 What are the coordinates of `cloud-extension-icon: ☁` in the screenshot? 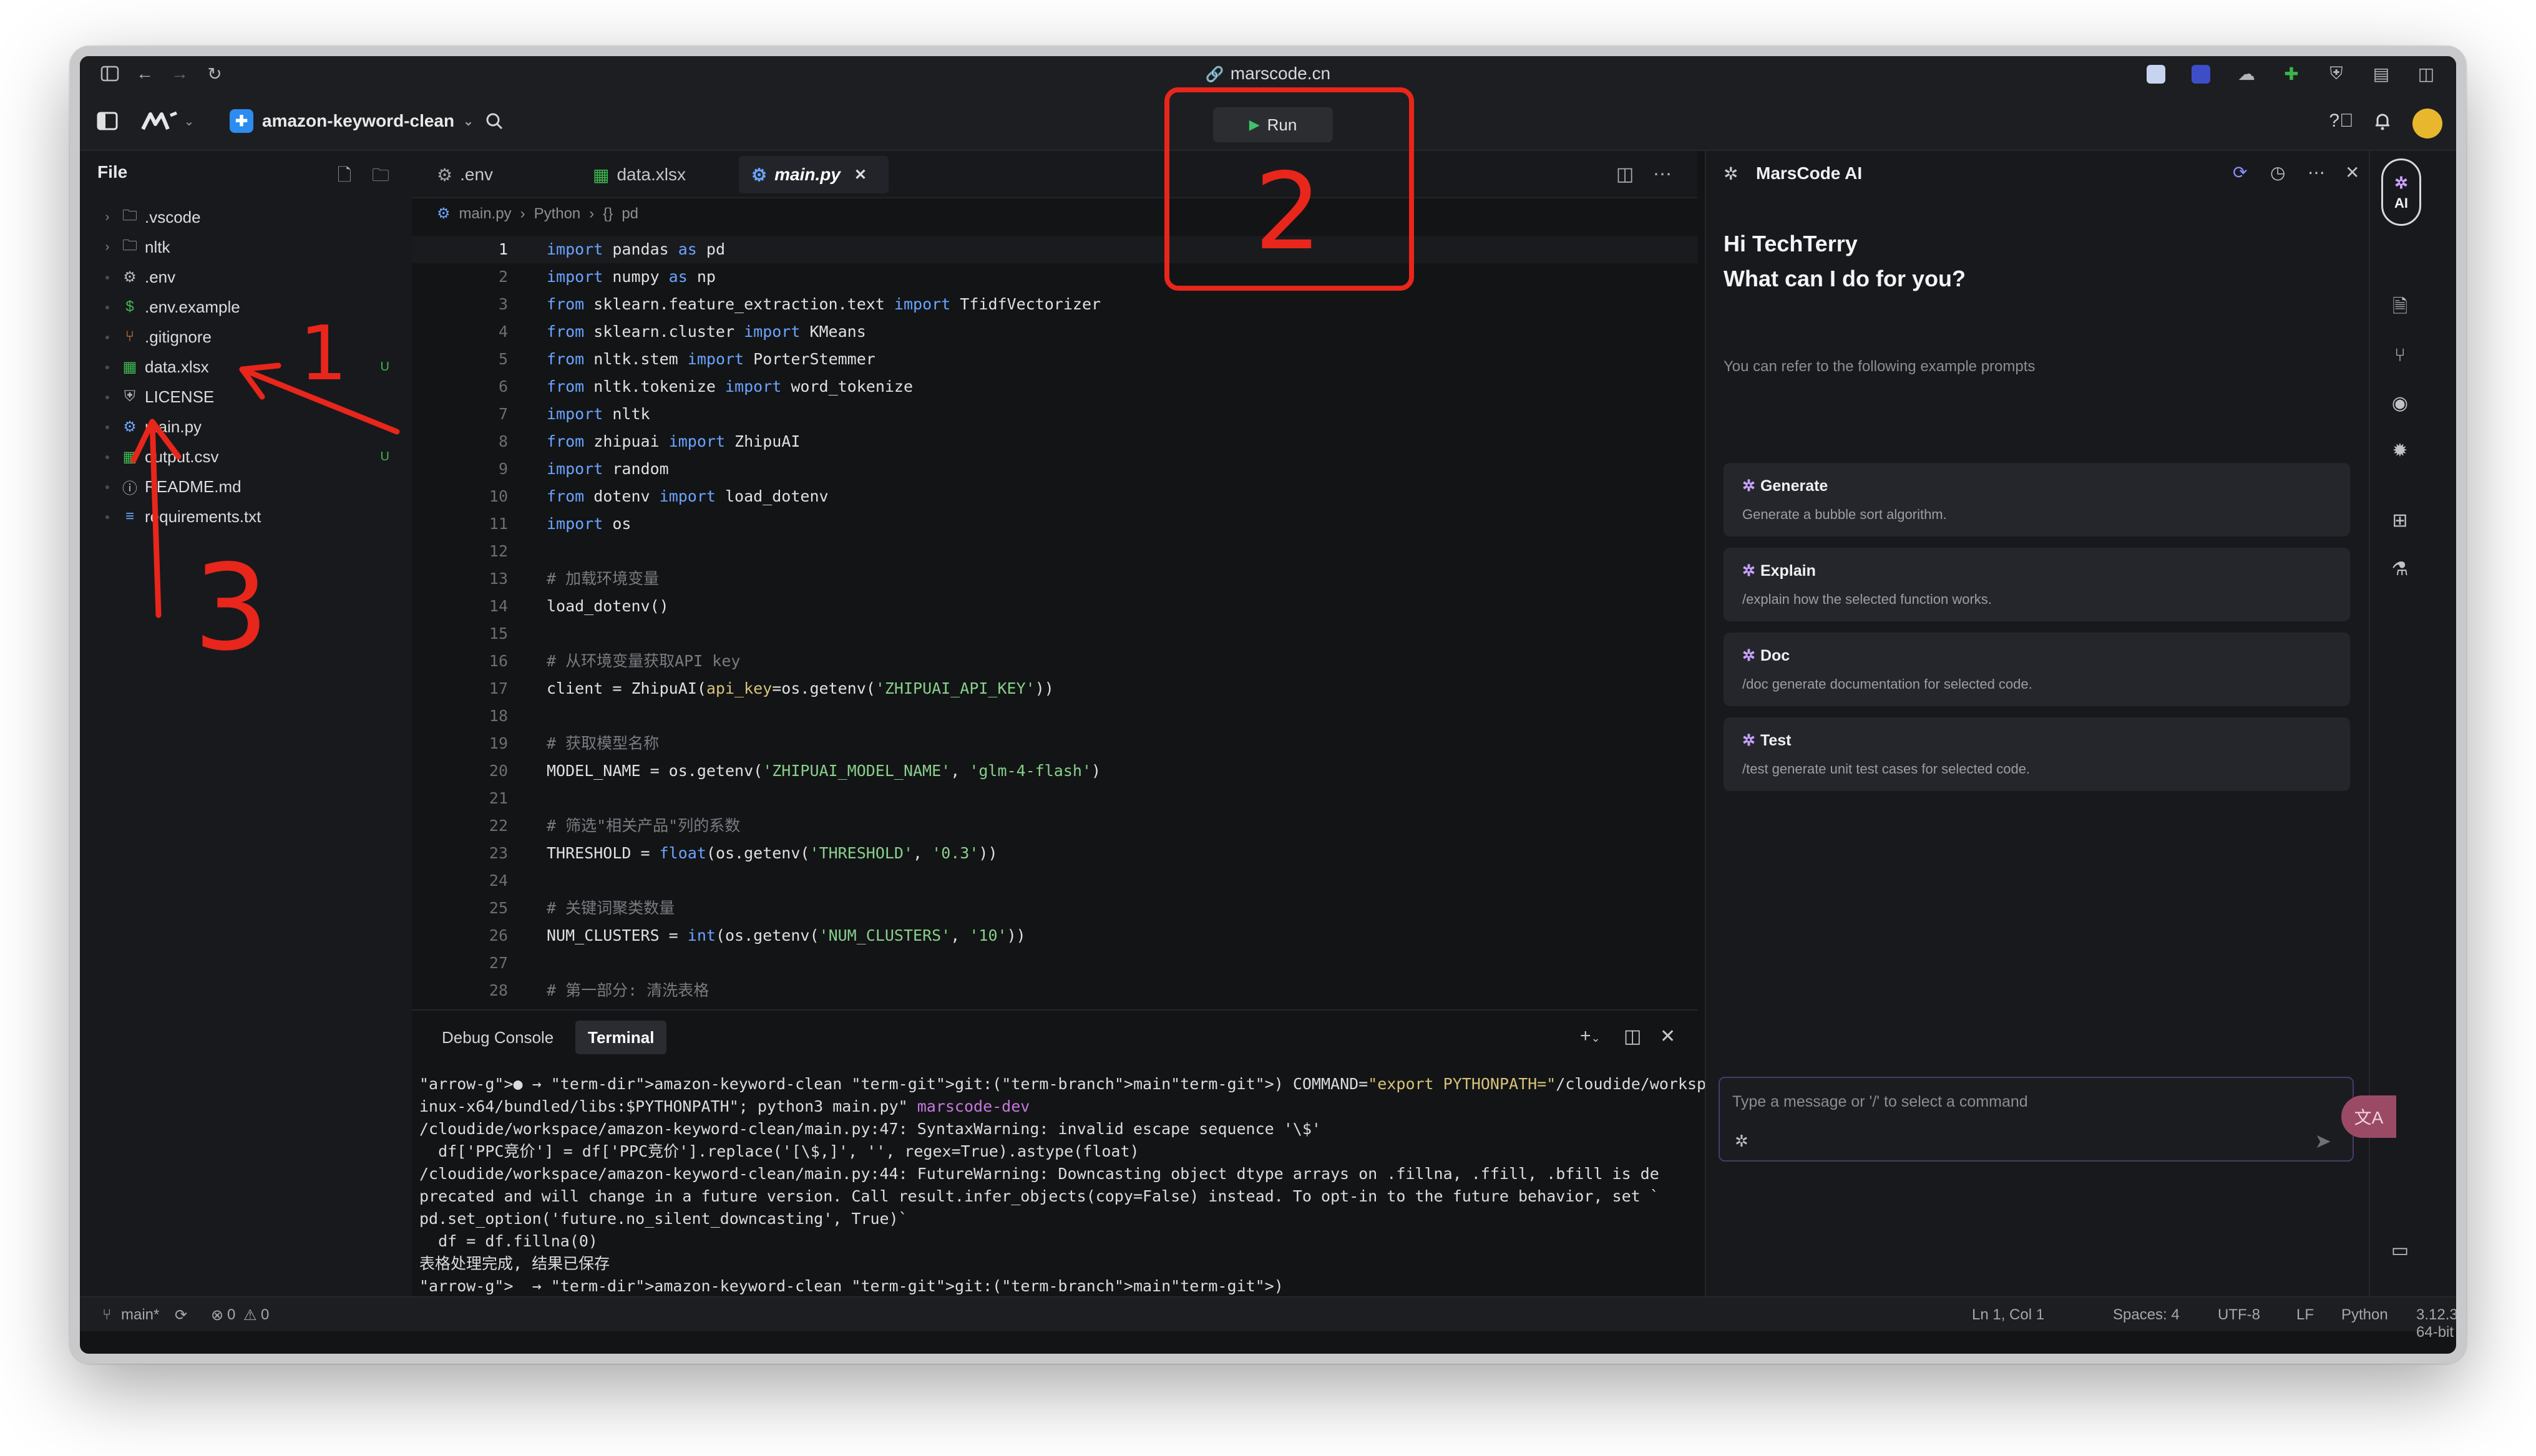 It's located at (2246, 73).